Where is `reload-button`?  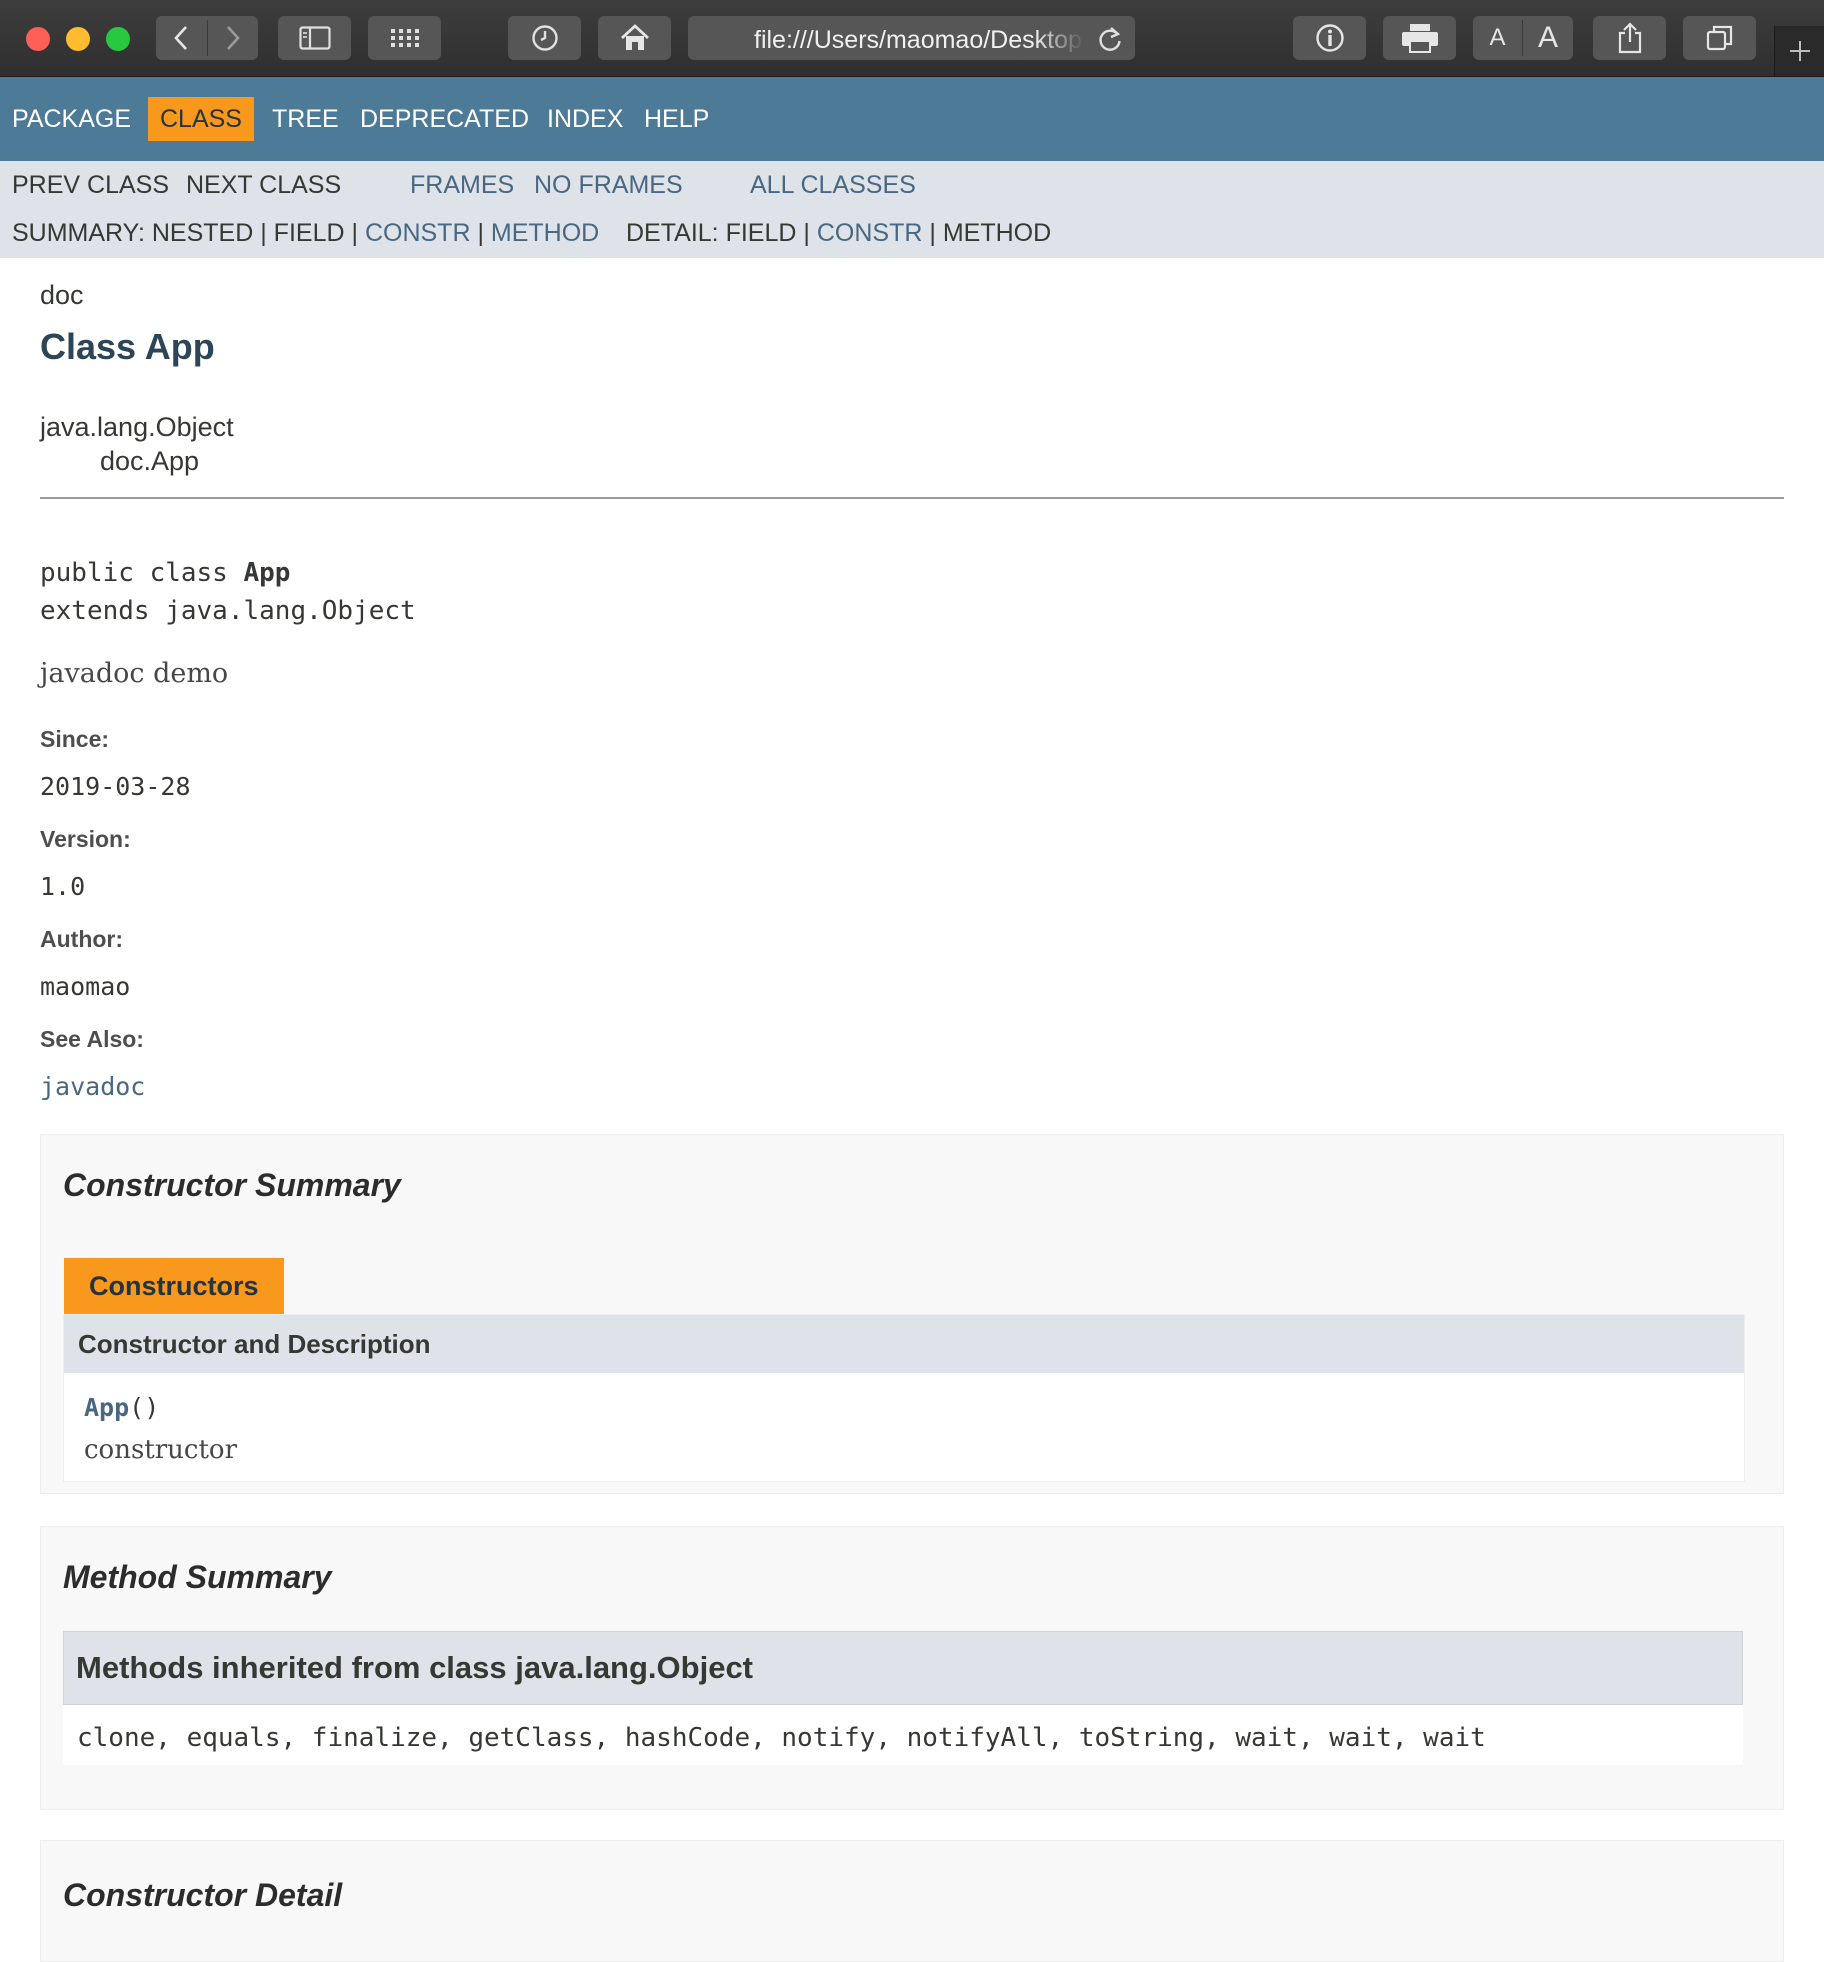 reload-button is located at coordinates (1110, 41).